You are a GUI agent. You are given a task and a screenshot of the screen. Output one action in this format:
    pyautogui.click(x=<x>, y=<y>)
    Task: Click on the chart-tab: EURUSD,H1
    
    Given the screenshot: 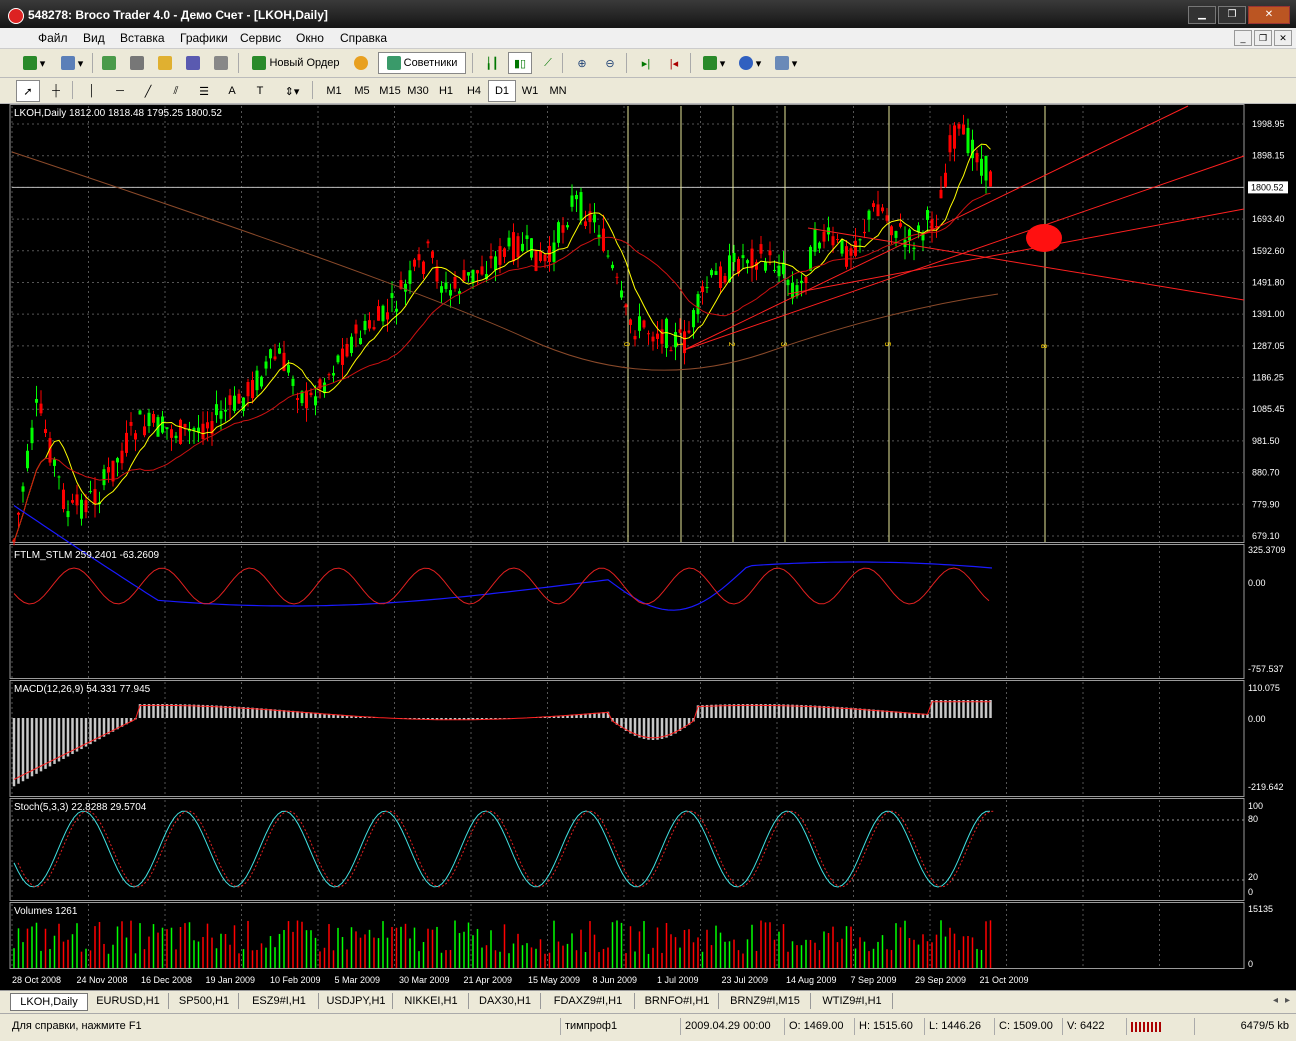 What is the action you would take?
    pyautogui.click(x=128, y=1001)
    